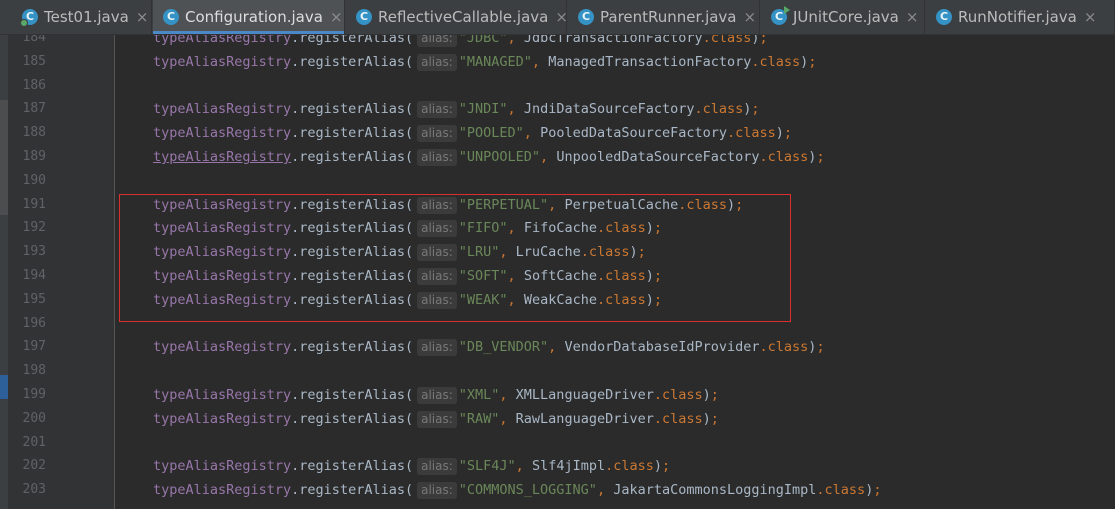 The width and height of the screenshot is (1115, 509). Describe the element at coordinates (491, 133) in the screenshot. I see `string-literal: "POOLED"` at that location.